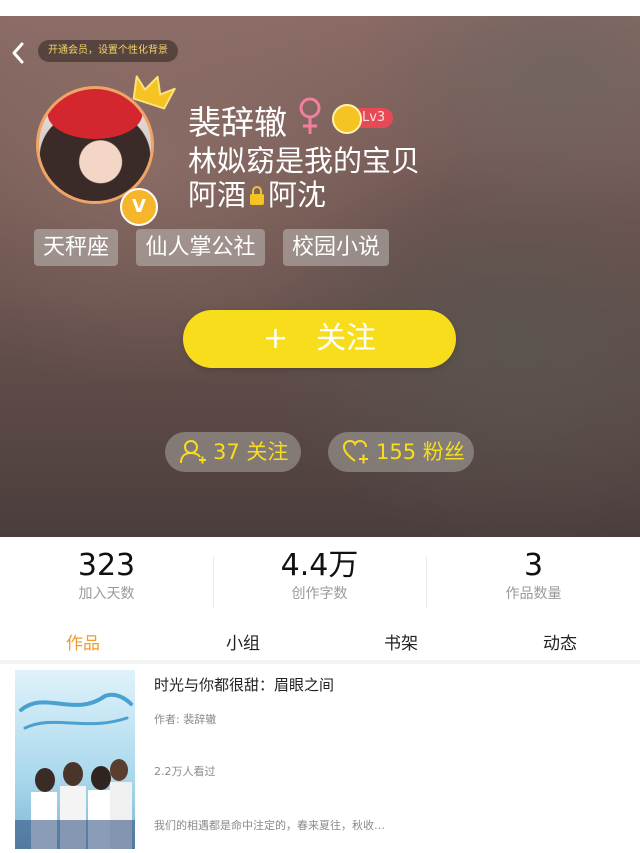  I want to click on add-user-icon, so click(193, 452).